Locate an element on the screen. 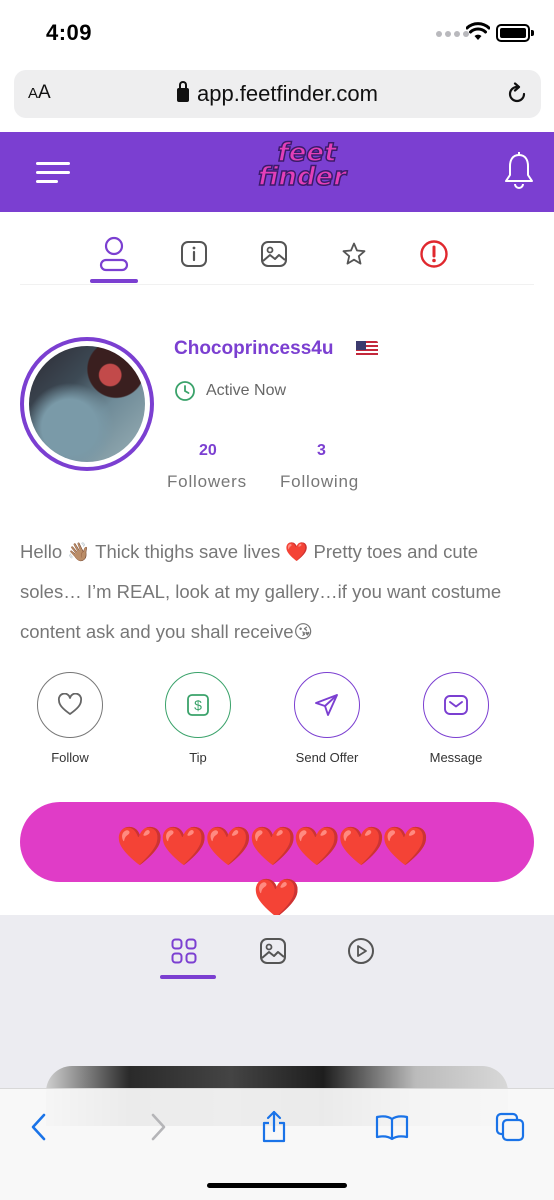 This screenshot has height=1200, width=554. reload-icon is located at coordinates (517, 94).